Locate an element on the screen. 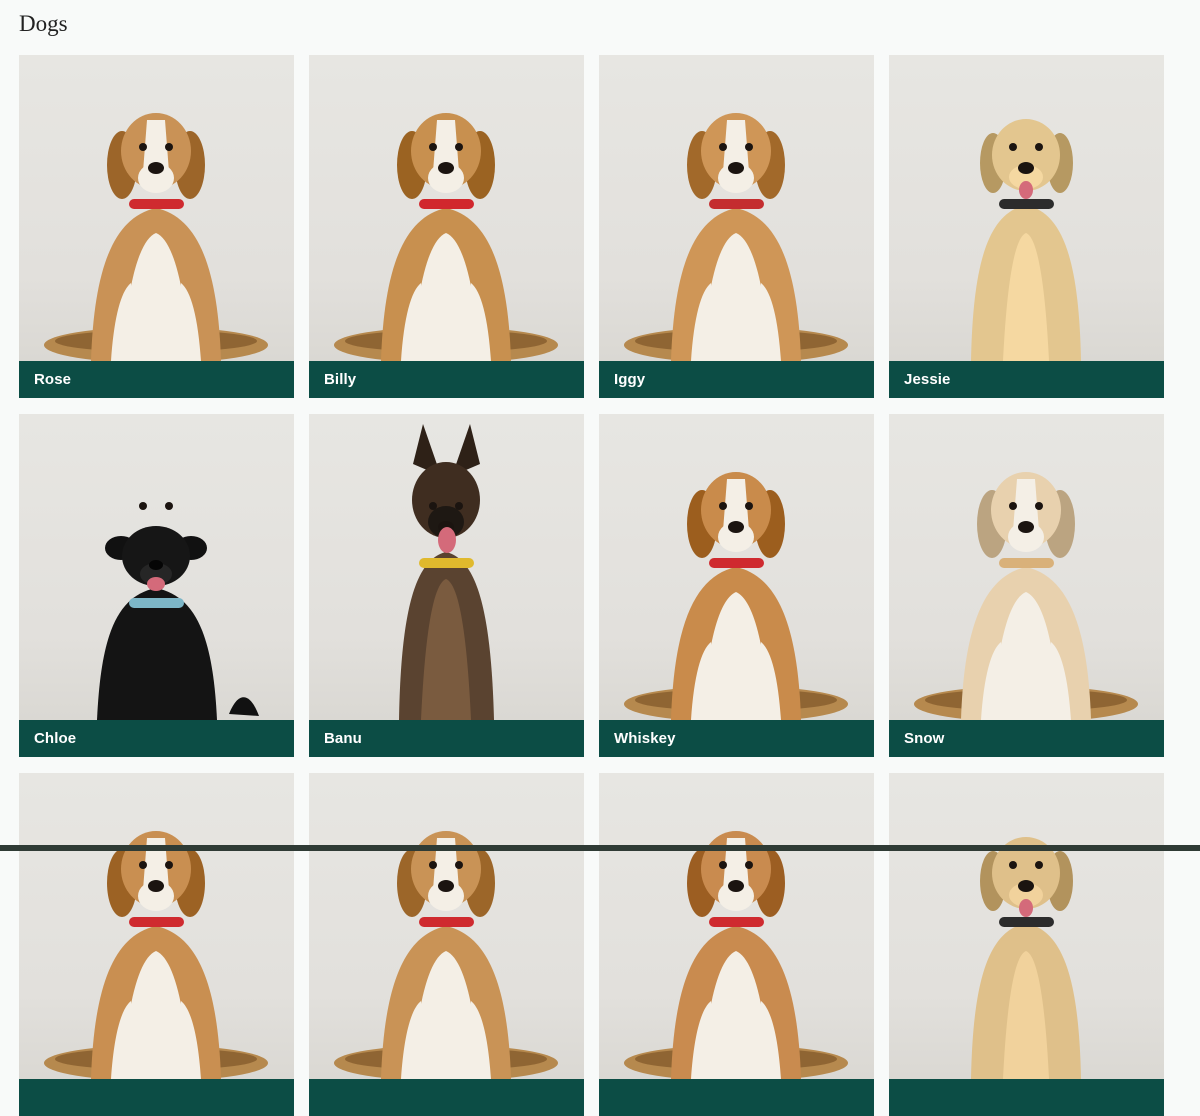 This screenshot has height=1116, width=1200. dog-card-snow: Snow is located at coordinates (1026, 585).